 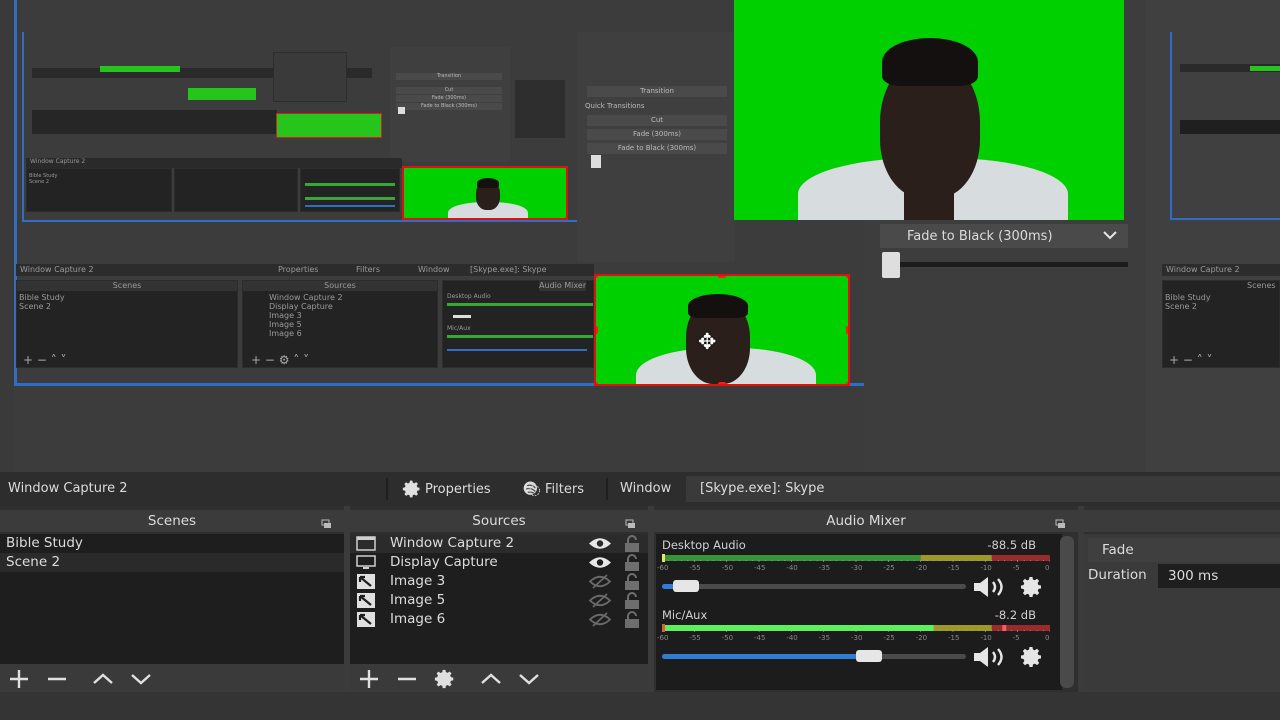 I want to click on image-icon, so click(x=366, y=600).